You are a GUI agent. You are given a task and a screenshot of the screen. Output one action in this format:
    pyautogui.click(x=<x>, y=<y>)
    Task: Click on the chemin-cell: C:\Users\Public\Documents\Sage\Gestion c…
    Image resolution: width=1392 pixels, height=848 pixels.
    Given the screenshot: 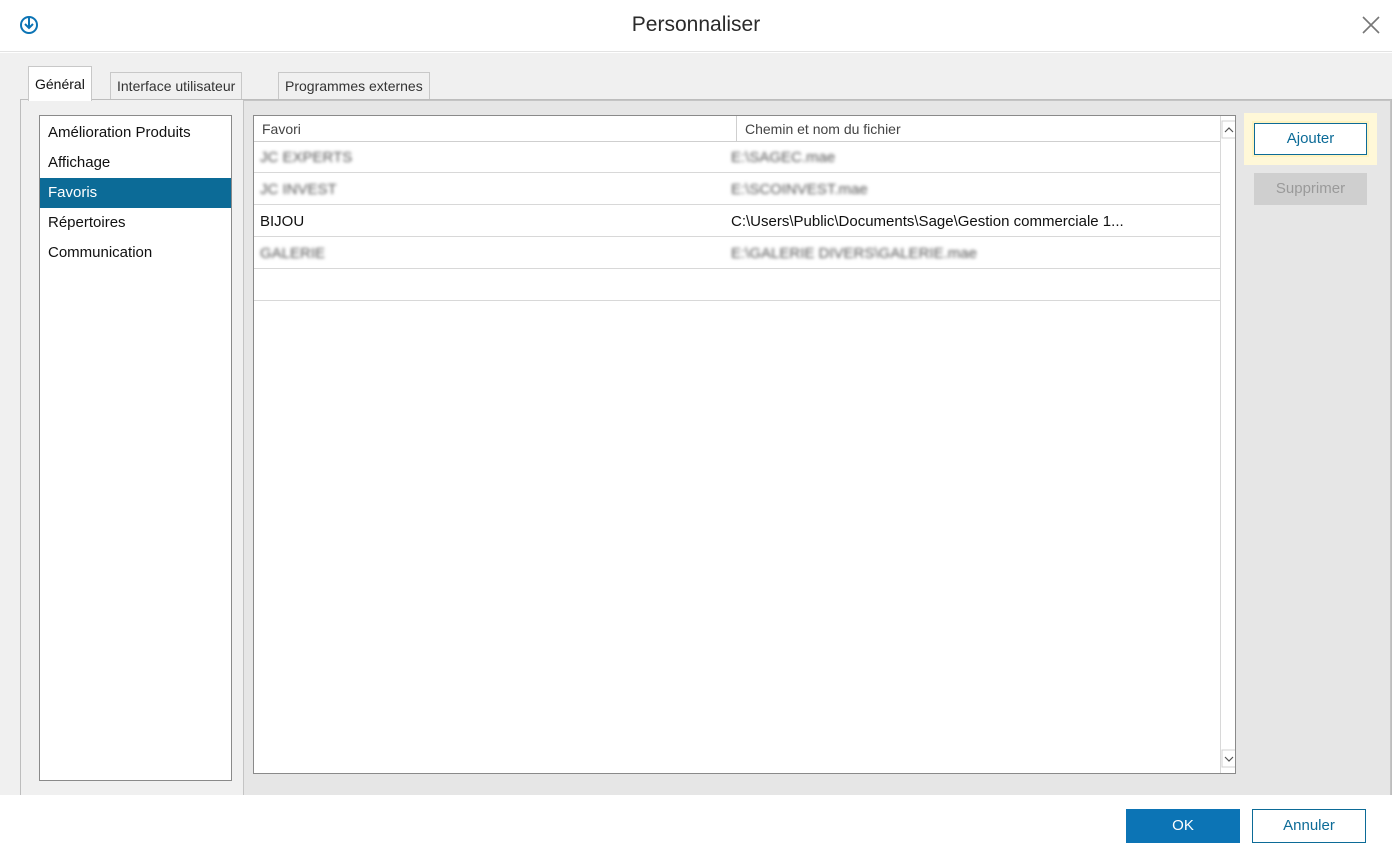 What is the action you would take?
    pyautogui.click(x=927, y=221)
    